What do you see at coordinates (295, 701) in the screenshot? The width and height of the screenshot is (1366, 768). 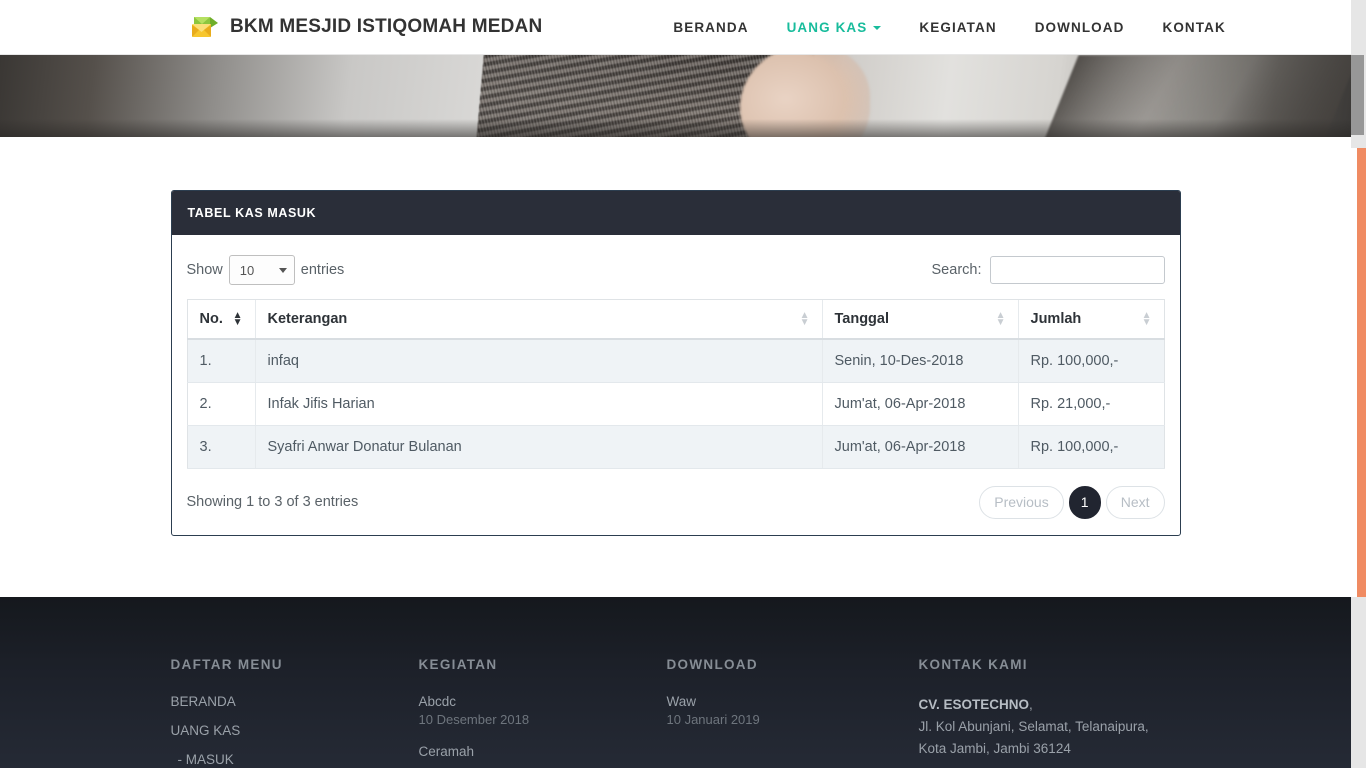 I see `footer-link-beranda: BERANDA` at bounding box center [295, 701].